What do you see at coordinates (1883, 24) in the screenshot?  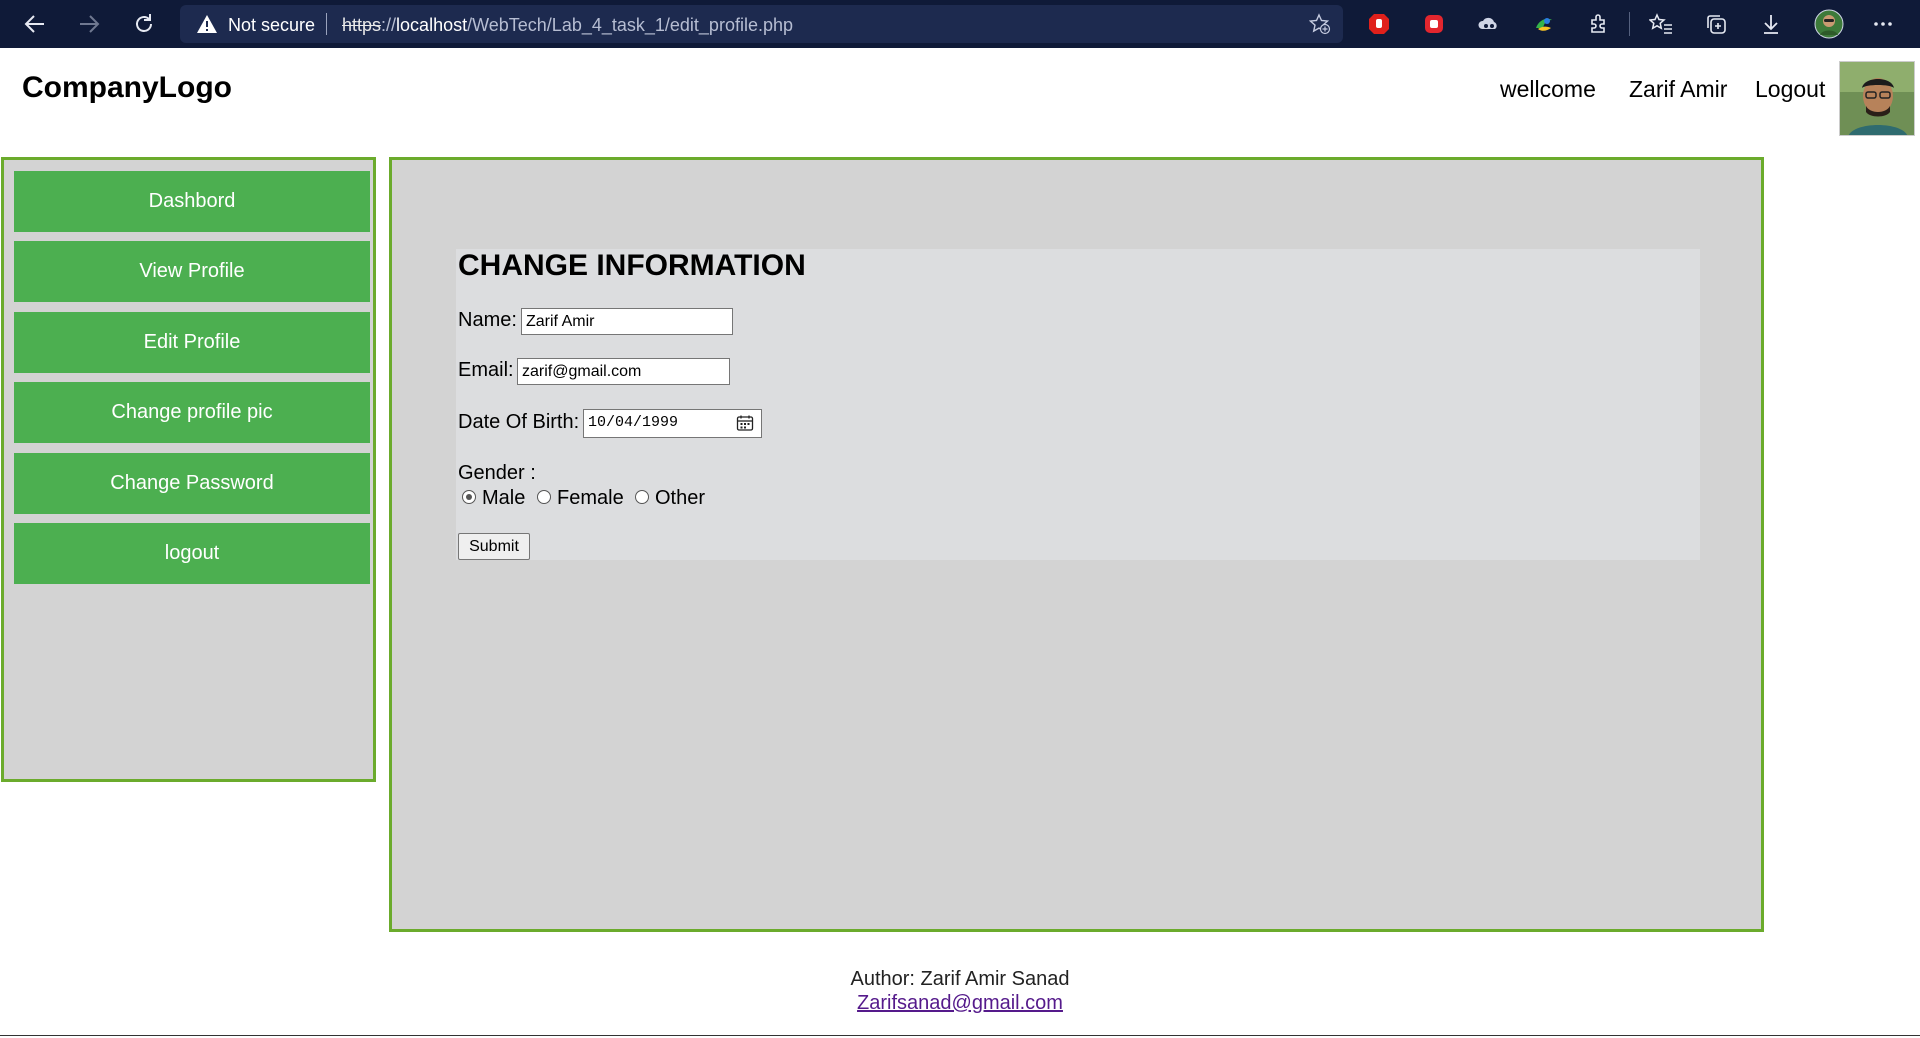 I see `more-icon` at bounding box center [1883, 24].